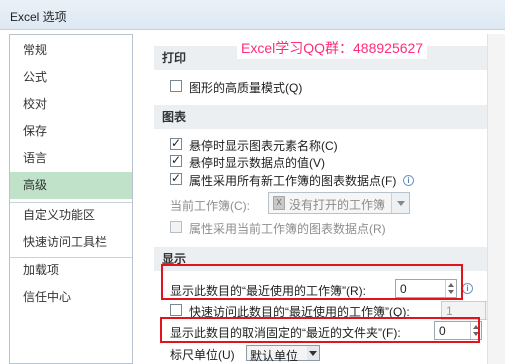  What do you see at coordinates (71, 297) in the screenshot?
I see `sidebar-item-trust-center: 信任中心` at bounding box center [71, 297].